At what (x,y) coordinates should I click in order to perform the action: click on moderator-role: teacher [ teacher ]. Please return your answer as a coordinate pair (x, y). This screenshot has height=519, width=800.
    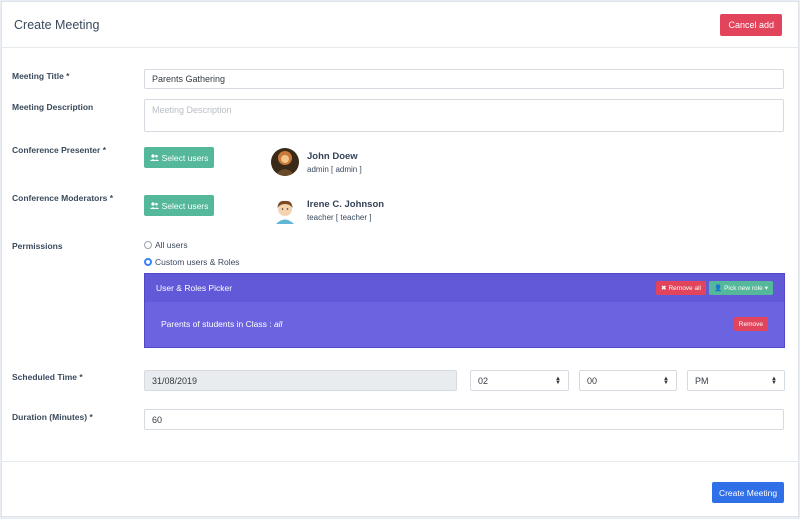
    Looking at the image, I should click on (339, 217).